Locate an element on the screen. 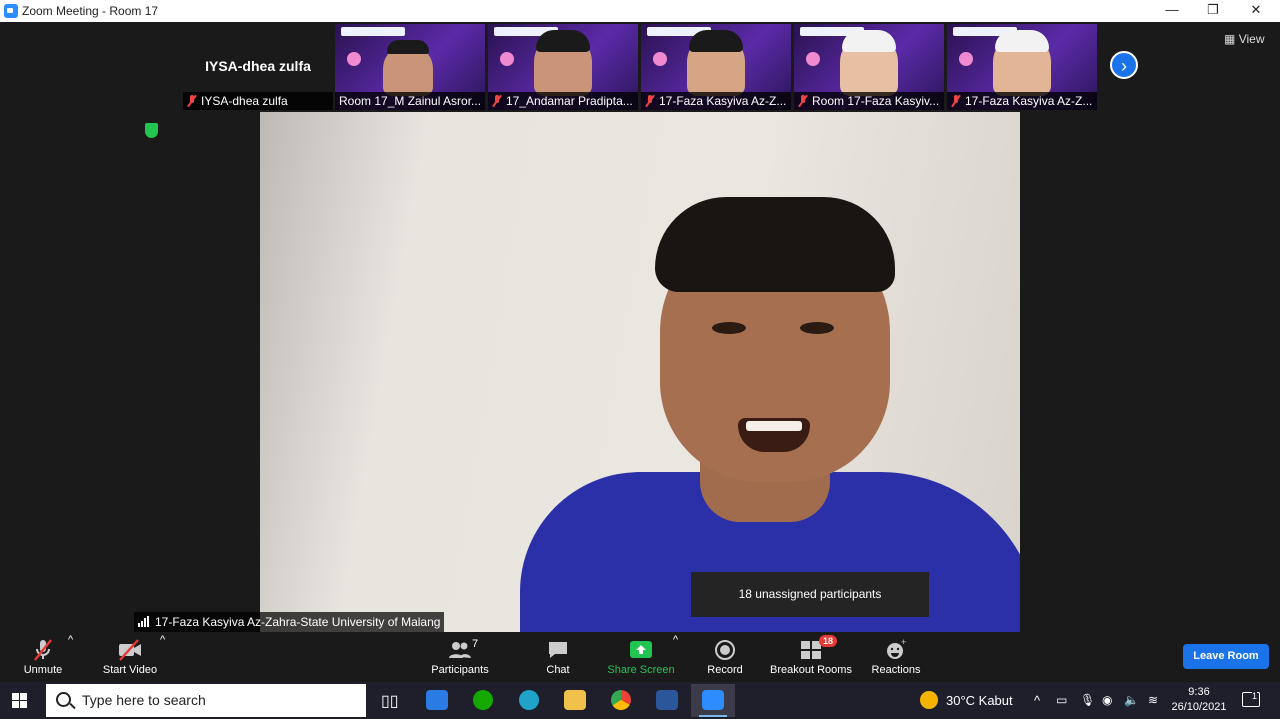 This screenshot has height=719, width=1280. notification-count: 1 is located at coordinates (1255, 696).